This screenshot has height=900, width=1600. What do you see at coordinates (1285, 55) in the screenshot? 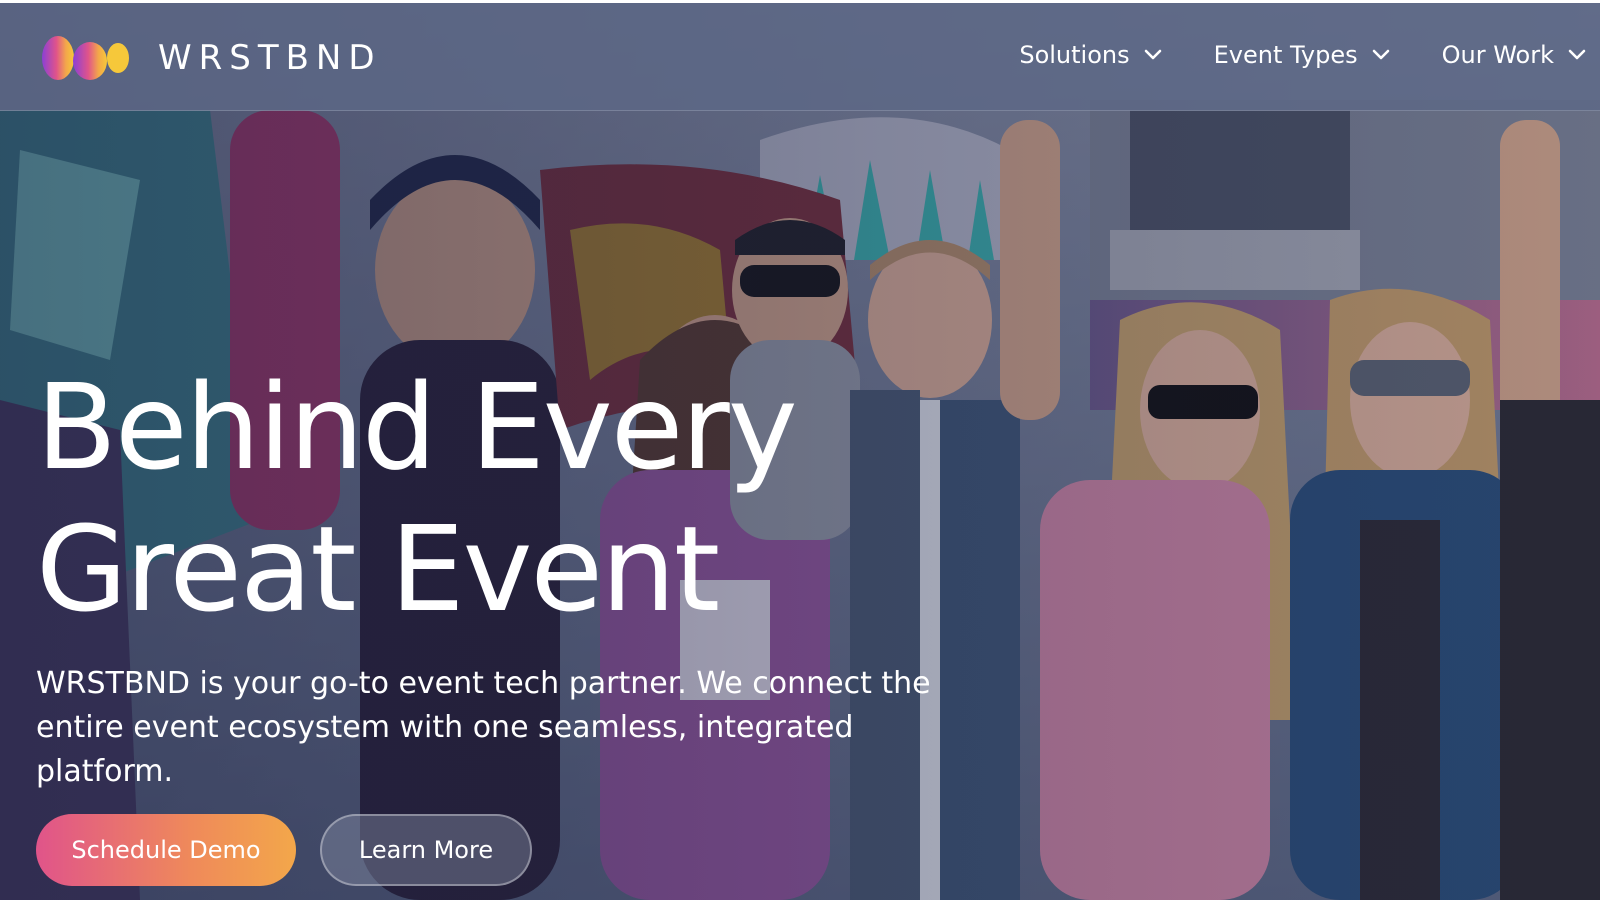
I see `nav-item-label: Event Types` at bounding box center [1285, 55].